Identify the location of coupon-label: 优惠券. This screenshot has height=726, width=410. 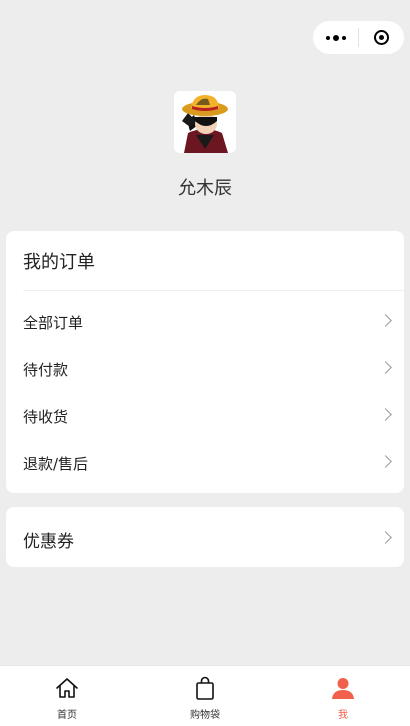
(48, 542).